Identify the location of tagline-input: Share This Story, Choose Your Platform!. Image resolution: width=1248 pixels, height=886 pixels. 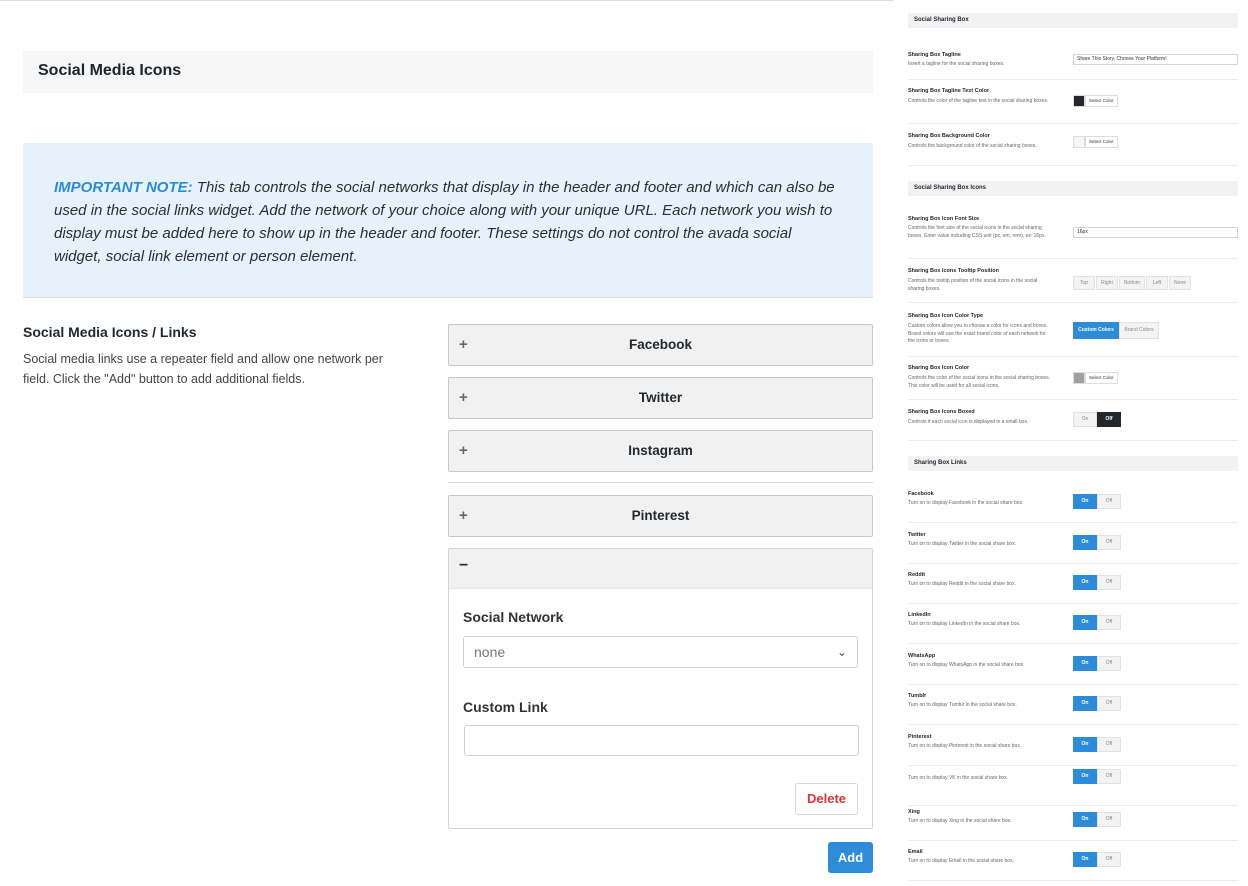
(1155, 59).